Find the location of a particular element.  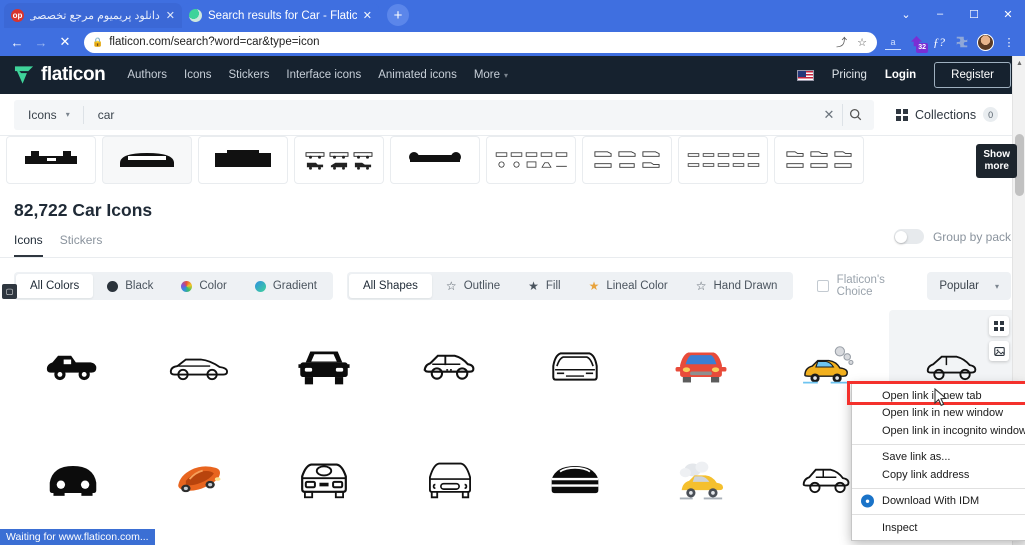

icon-card-yellow-car-cloud is located at coordinates (701, 479).